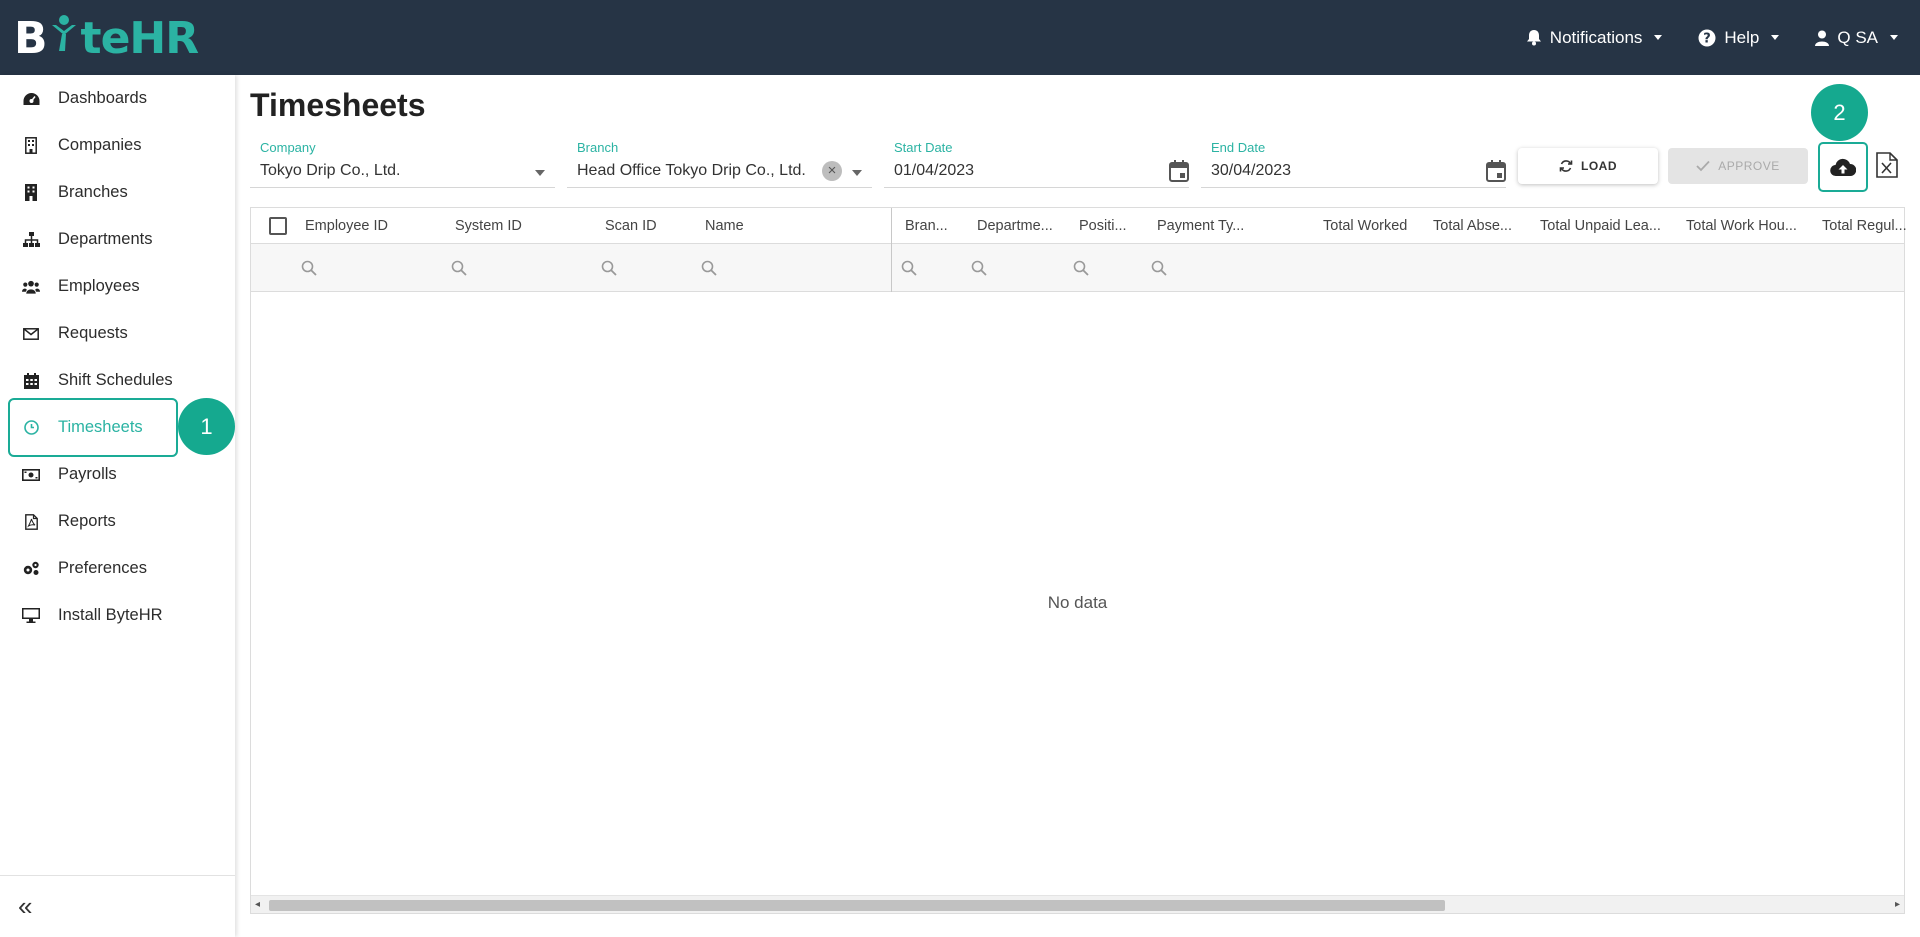 This screenshot has width=1920, height=937. Describe the element at coordinates (105, 239) in the screenshot. I see `sidebar-item-label: Departments` at that location.